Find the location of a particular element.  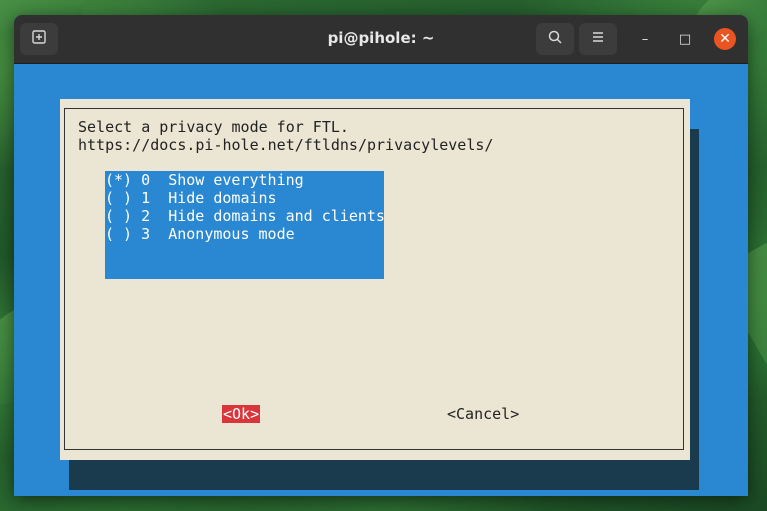

option-label: Anonymous mode is located at coordinates (231, 234).